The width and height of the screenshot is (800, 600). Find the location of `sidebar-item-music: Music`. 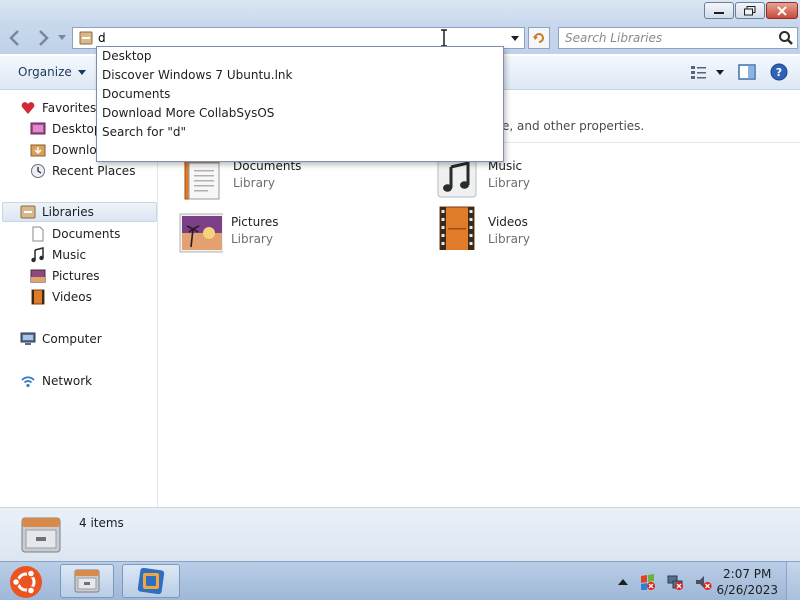

sidebar-item-music: Music is located at coordinates (58, 255).